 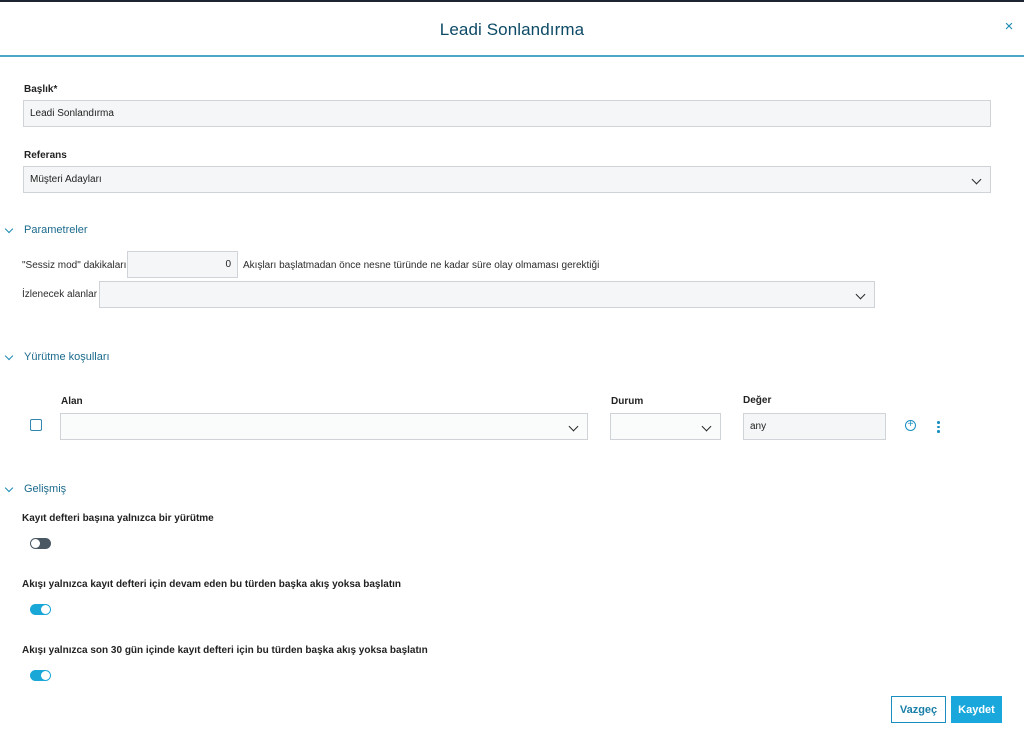 What do you see at coordinates (56, 230) in the screenshot?
I see `parameters-section-title: Parametreler` at bounding box center [56, 230].